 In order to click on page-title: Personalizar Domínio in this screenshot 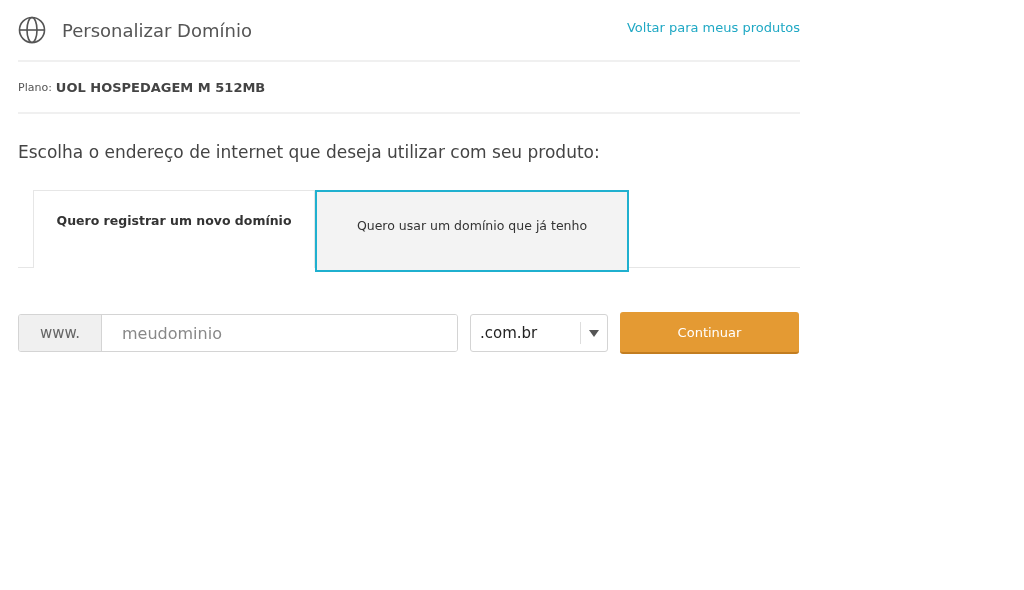, I will do `click(157, 30)`.